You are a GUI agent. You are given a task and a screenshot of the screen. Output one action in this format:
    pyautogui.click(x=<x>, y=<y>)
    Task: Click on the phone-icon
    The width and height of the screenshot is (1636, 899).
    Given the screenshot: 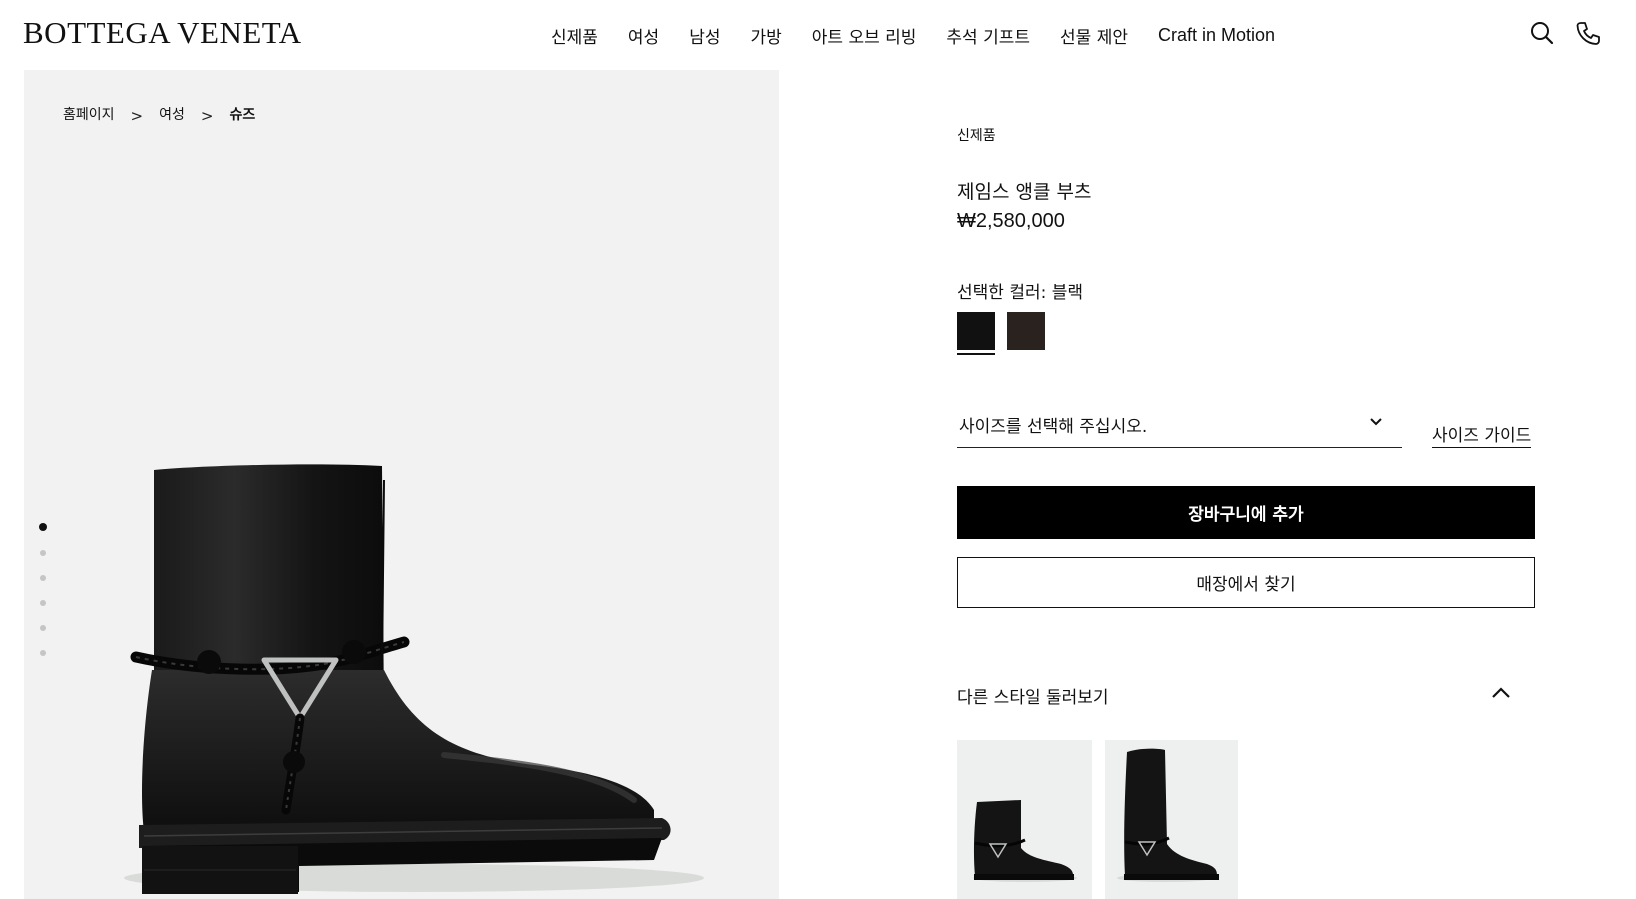 What is the action you would take?
    pyautogui.click(x=1588, y=33)
    